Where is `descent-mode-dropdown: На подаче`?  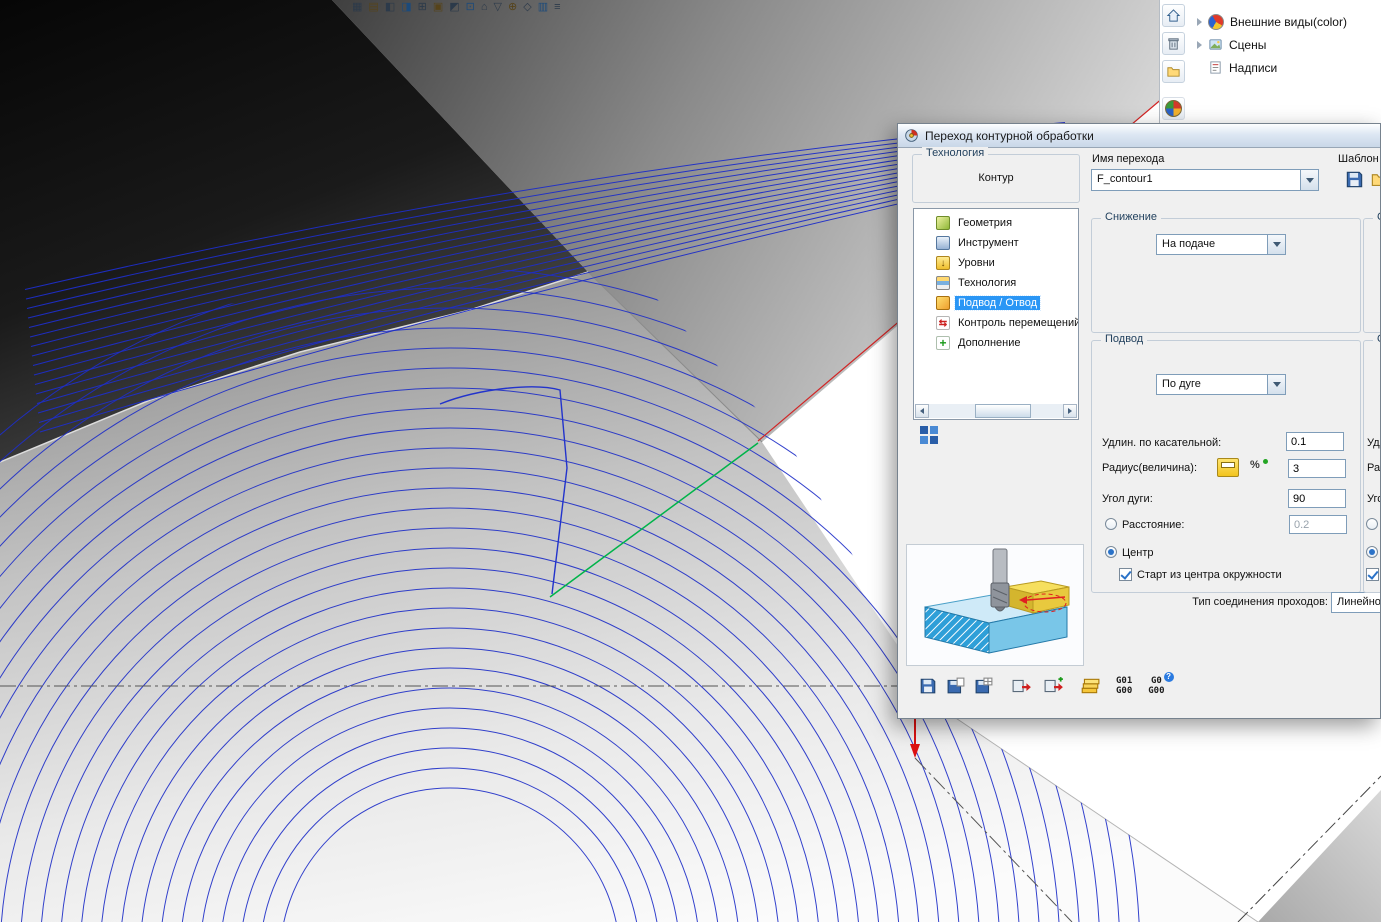
descent-mode-dropdown: На подаче is located at coordinates (1221, 244).